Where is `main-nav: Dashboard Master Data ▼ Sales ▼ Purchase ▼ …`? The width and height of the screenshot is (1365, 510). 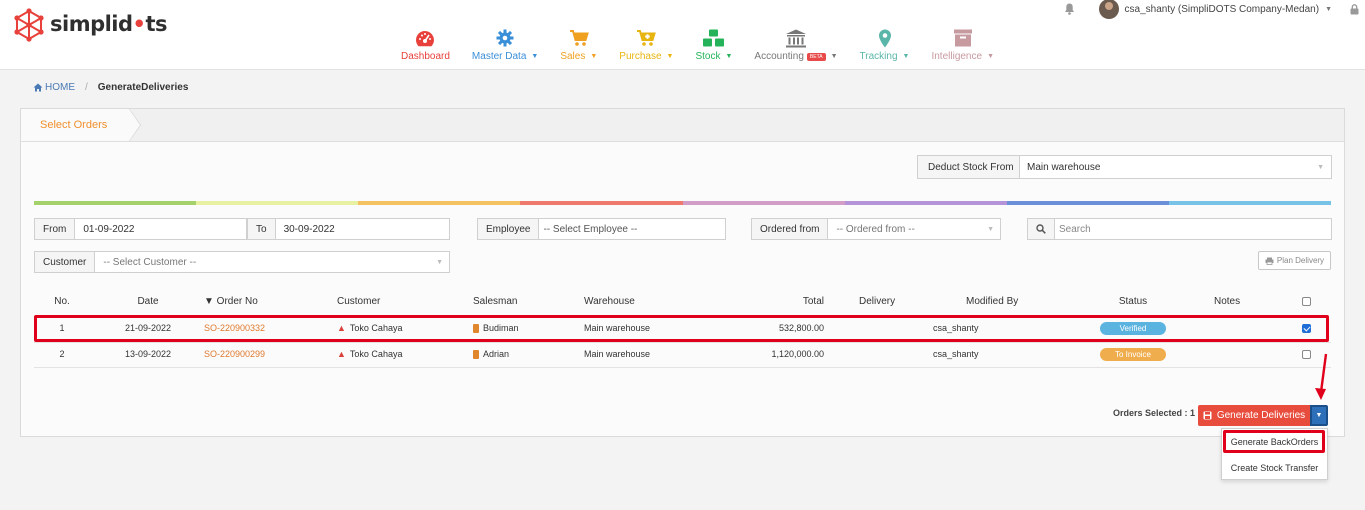
main-nav: Dashboard Master Data ▼ Sales ▼ Purchase ▼ … is located at coordinates (697, 48).